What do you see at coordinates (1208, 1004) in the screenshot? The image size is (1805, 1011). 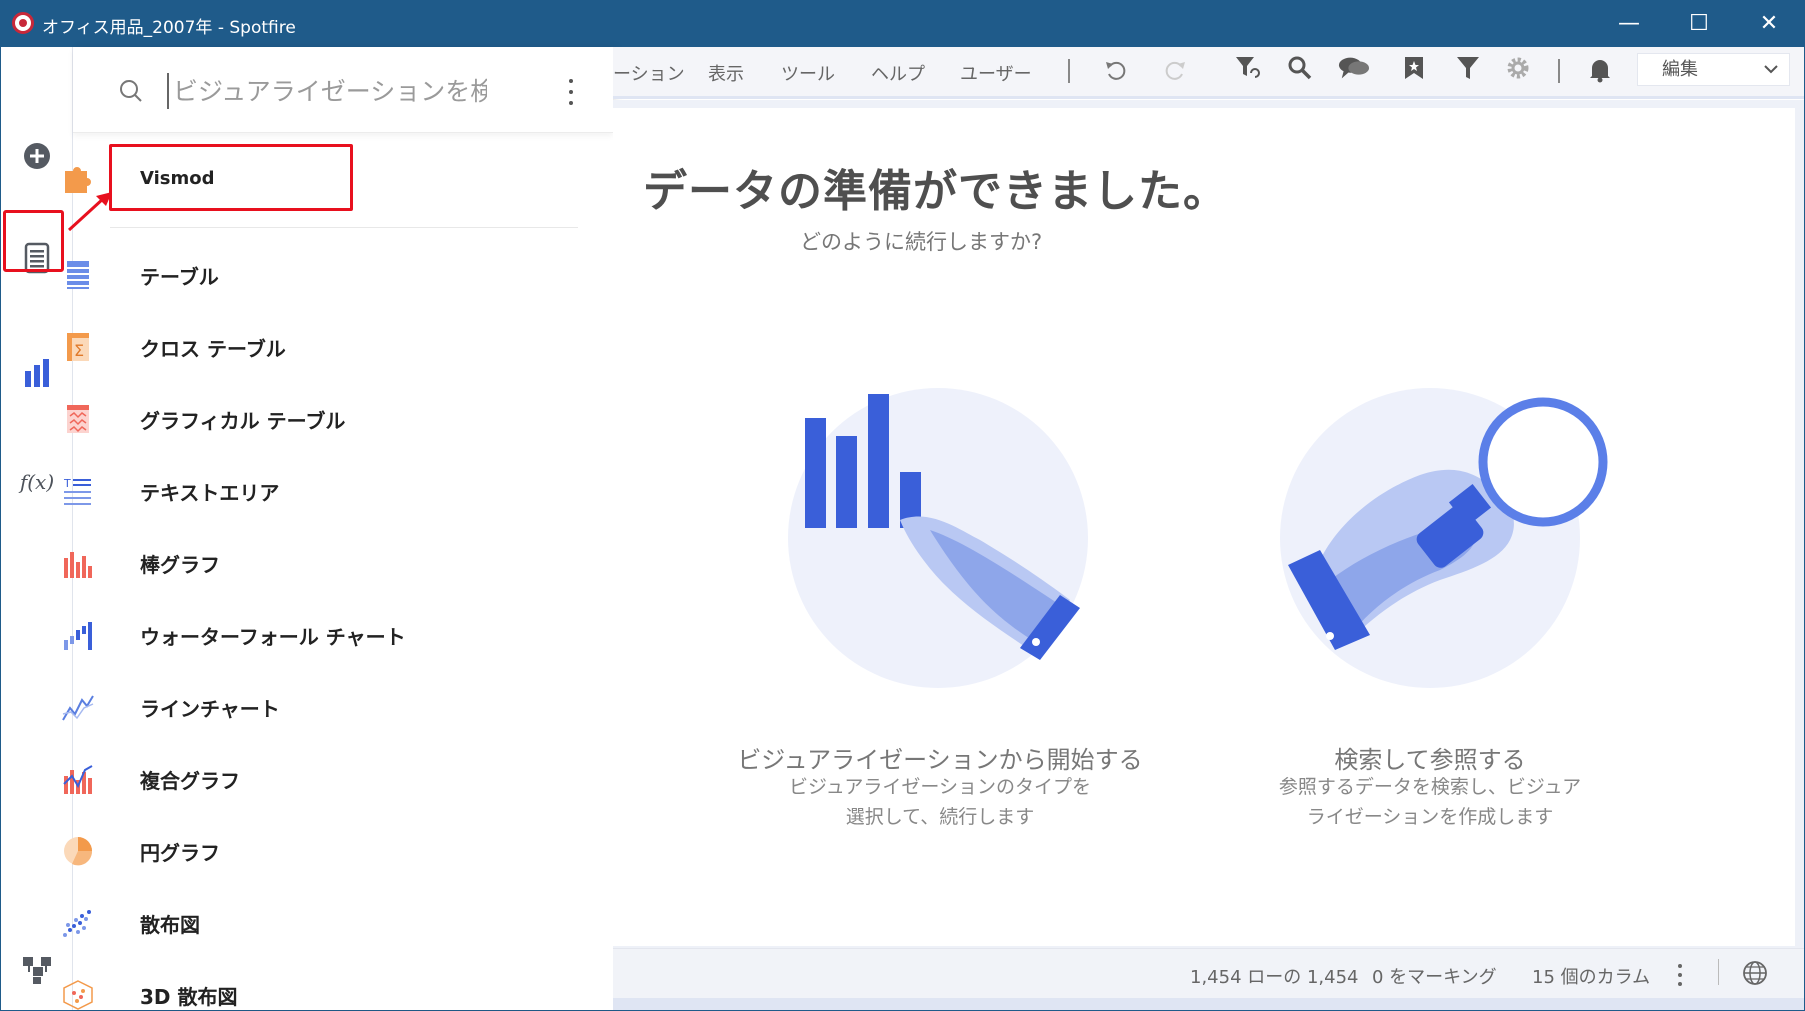 I see `bottom-strip` at bounding box center [1208, 1004].